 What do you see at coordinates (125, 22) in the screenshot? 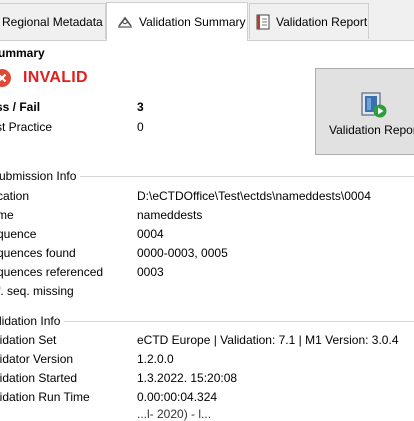
I see `validation-summary-icon` at bounding box center [125, 22].